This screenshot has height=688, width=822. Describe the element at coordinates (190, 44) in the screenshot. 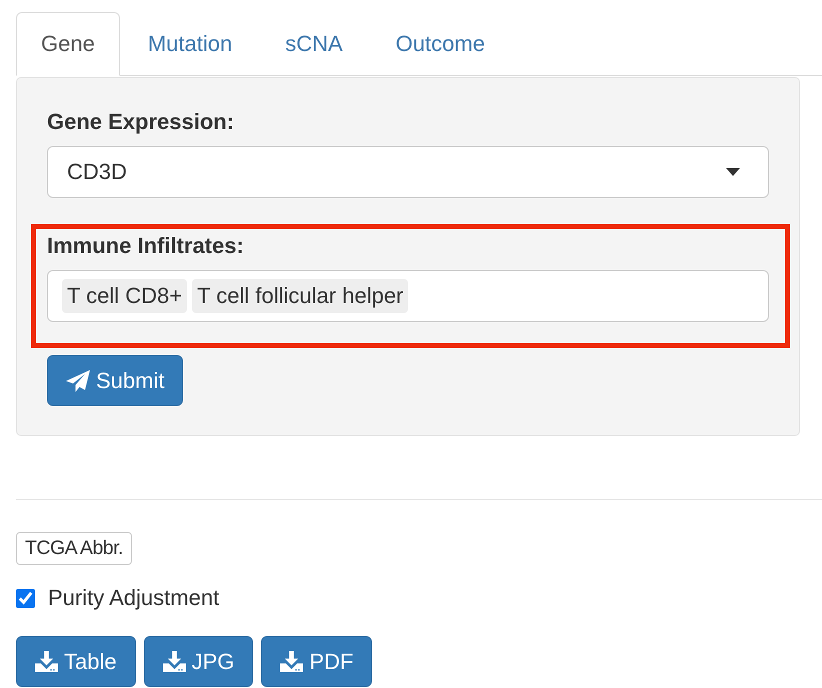

I see `tab: Mutation` at that location.